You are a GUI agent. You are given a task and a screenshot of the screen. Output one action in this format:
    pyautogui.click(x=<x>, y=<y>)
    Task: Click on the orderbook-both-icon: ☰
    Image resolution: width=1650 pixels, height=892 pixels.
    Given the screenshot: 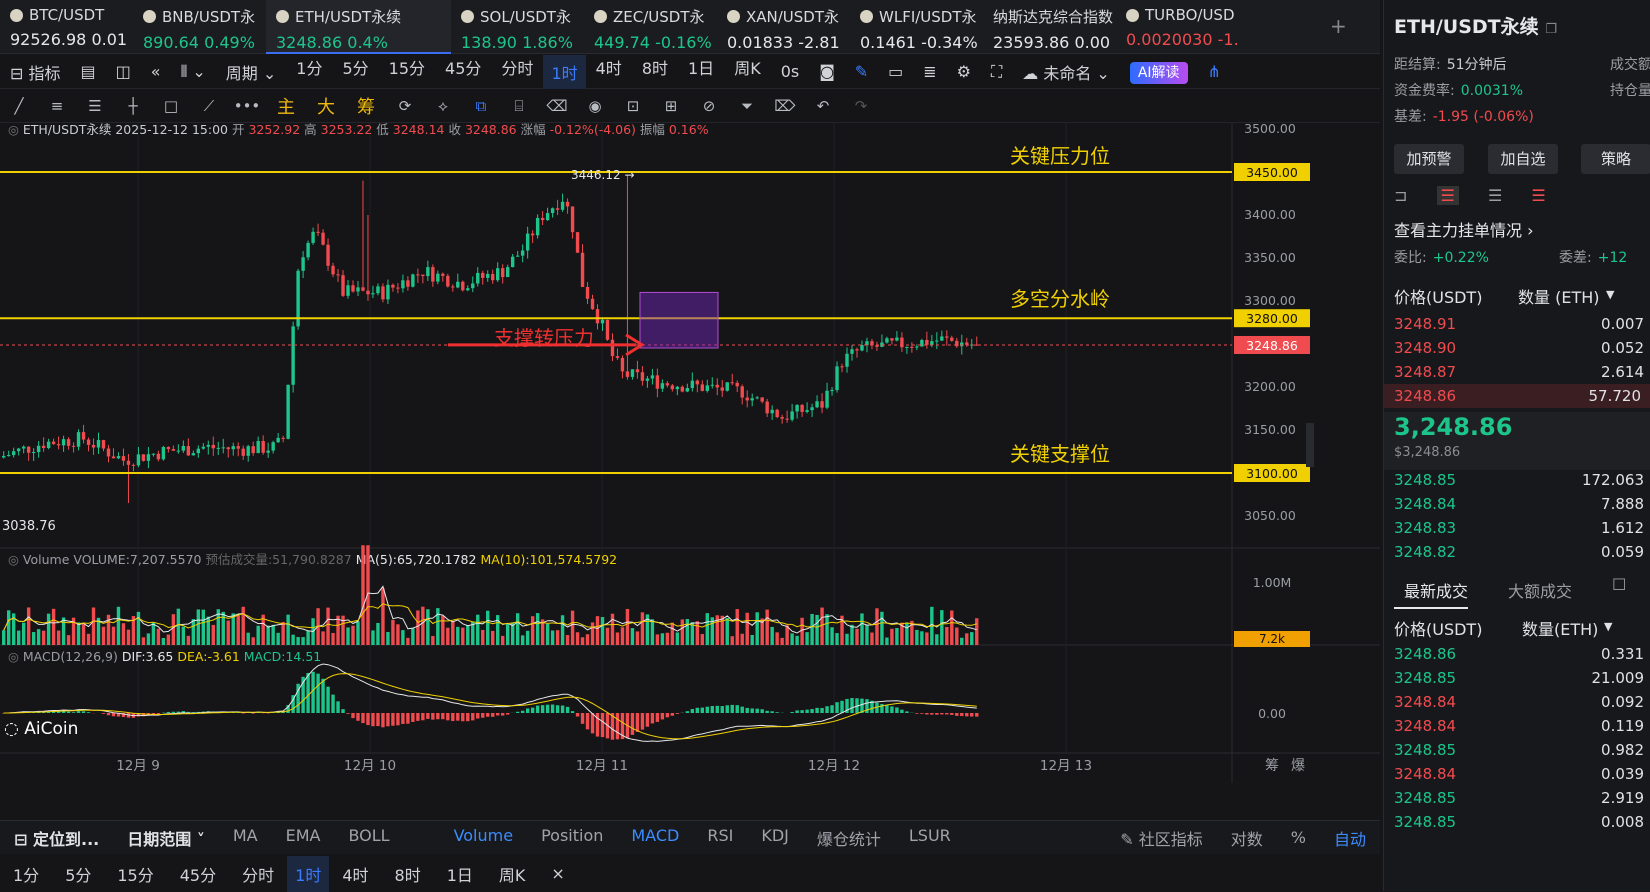 What is the action you would take?
    pyautogui.click(x=1448, y=195)
    